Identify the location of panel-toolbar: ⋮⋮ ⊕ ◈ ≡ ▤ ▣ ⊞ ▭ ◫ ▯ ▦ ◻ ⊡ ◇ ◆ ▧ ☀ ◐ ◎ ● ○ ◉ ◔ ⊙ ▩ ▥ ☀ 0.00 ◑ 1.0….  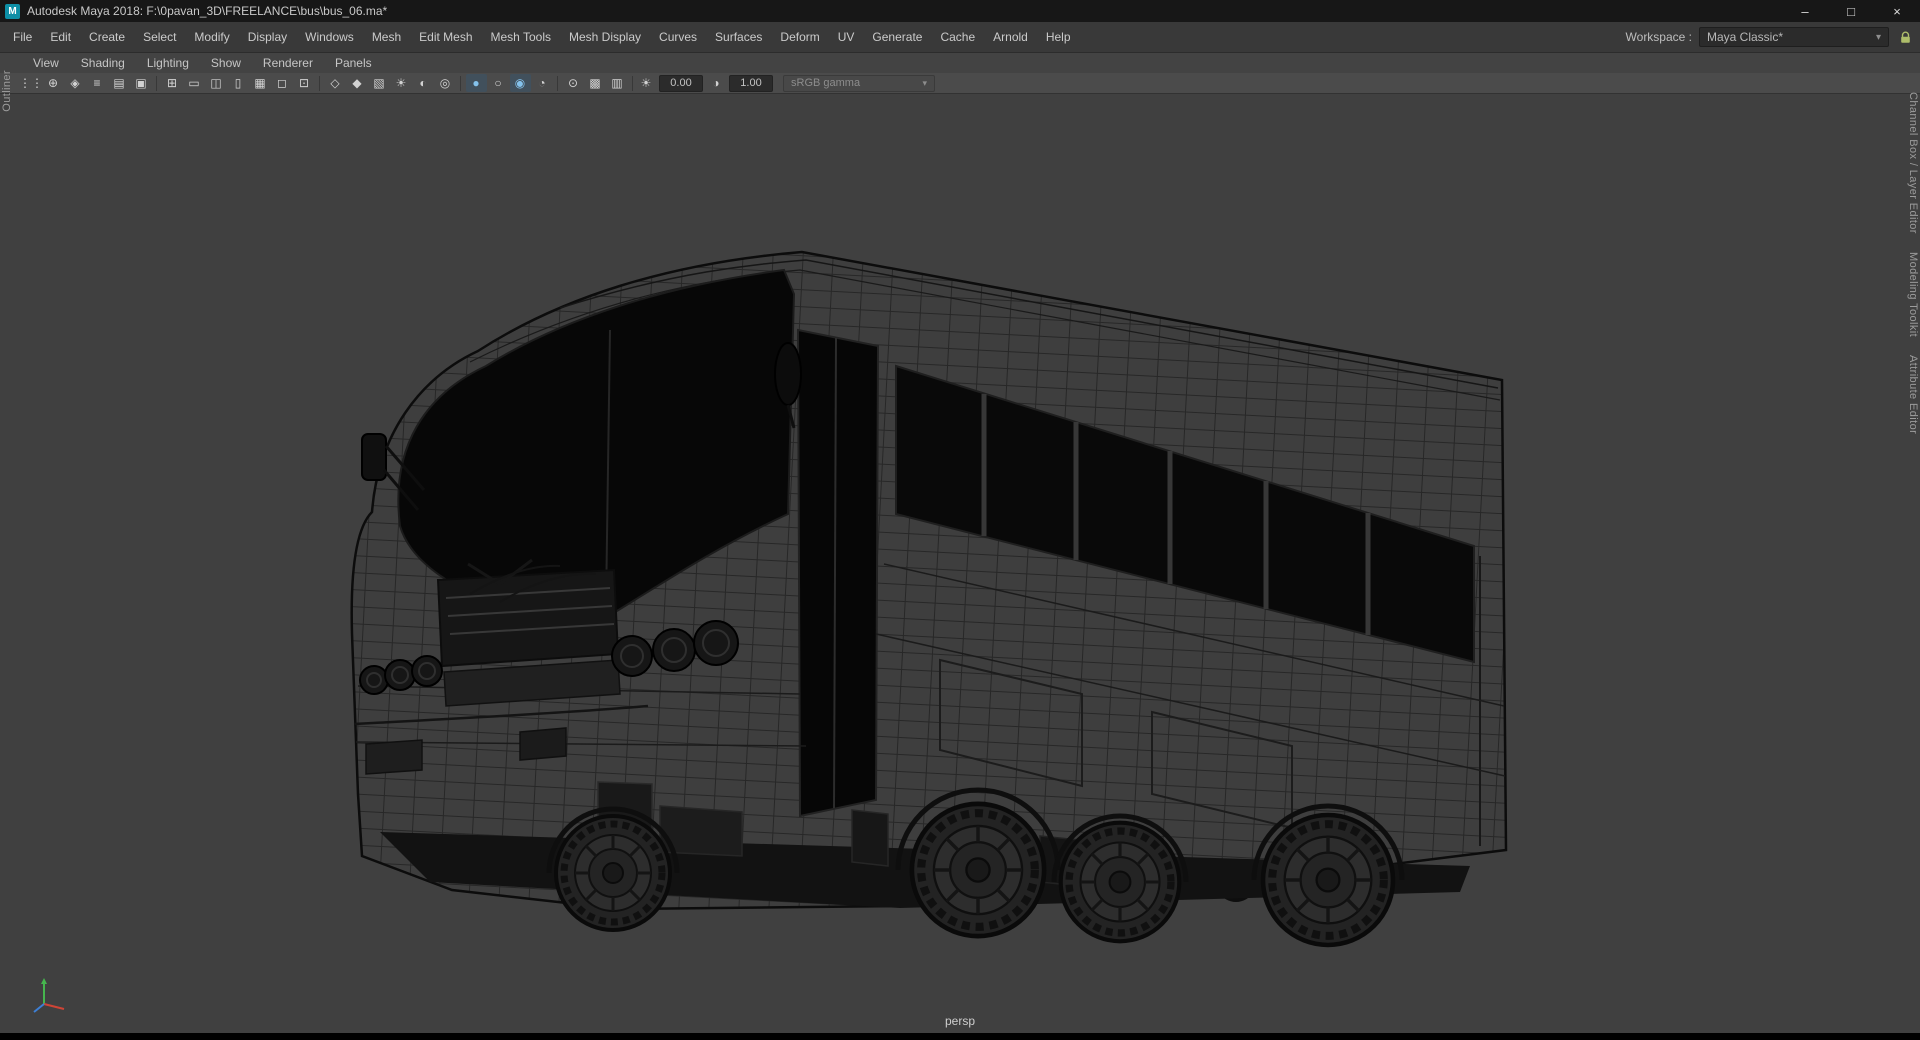
(960, 83).